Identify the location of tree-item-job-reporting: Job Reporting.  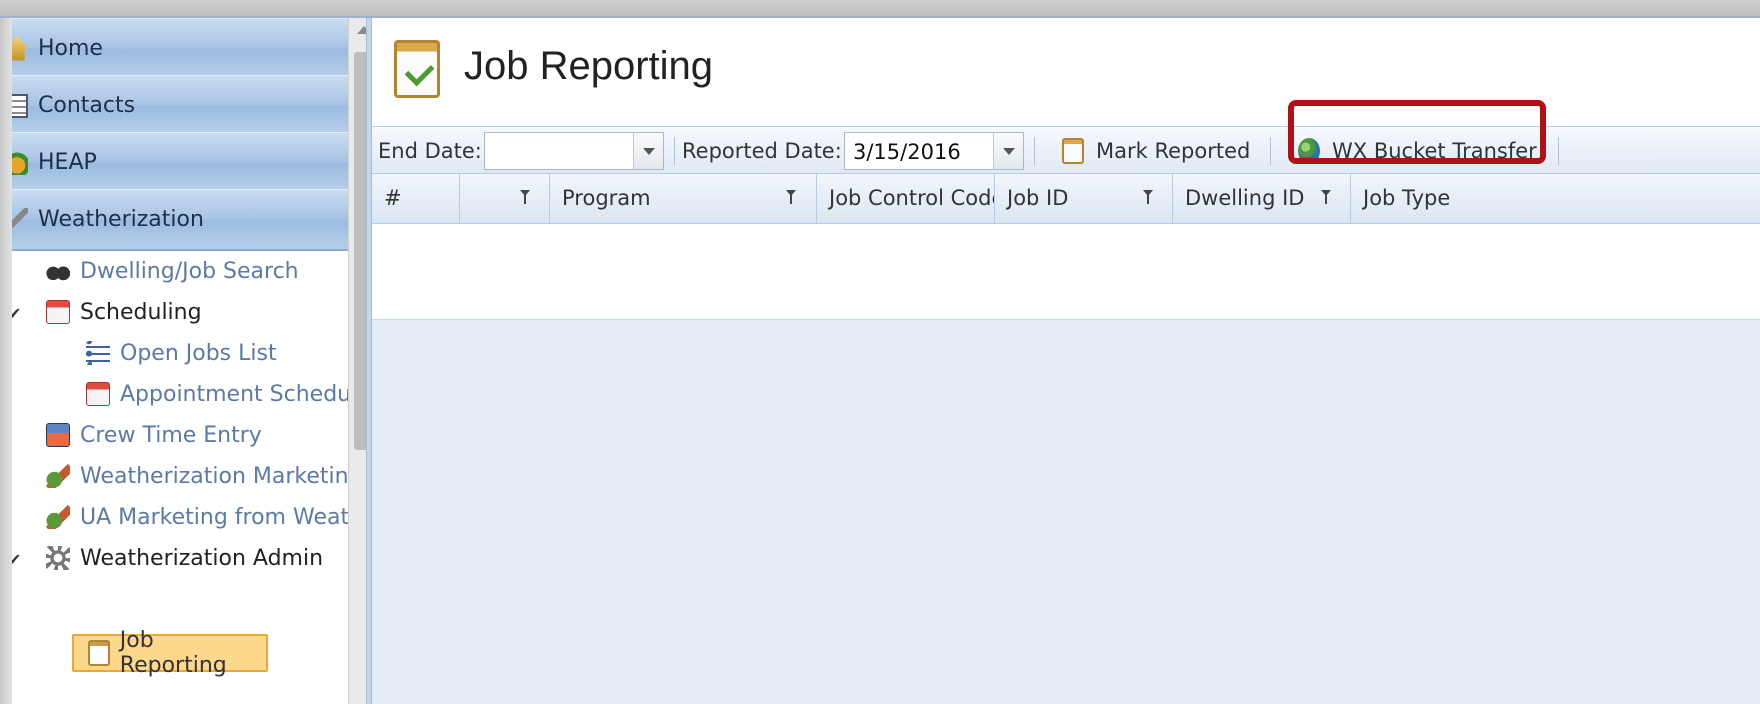
(170, 653).